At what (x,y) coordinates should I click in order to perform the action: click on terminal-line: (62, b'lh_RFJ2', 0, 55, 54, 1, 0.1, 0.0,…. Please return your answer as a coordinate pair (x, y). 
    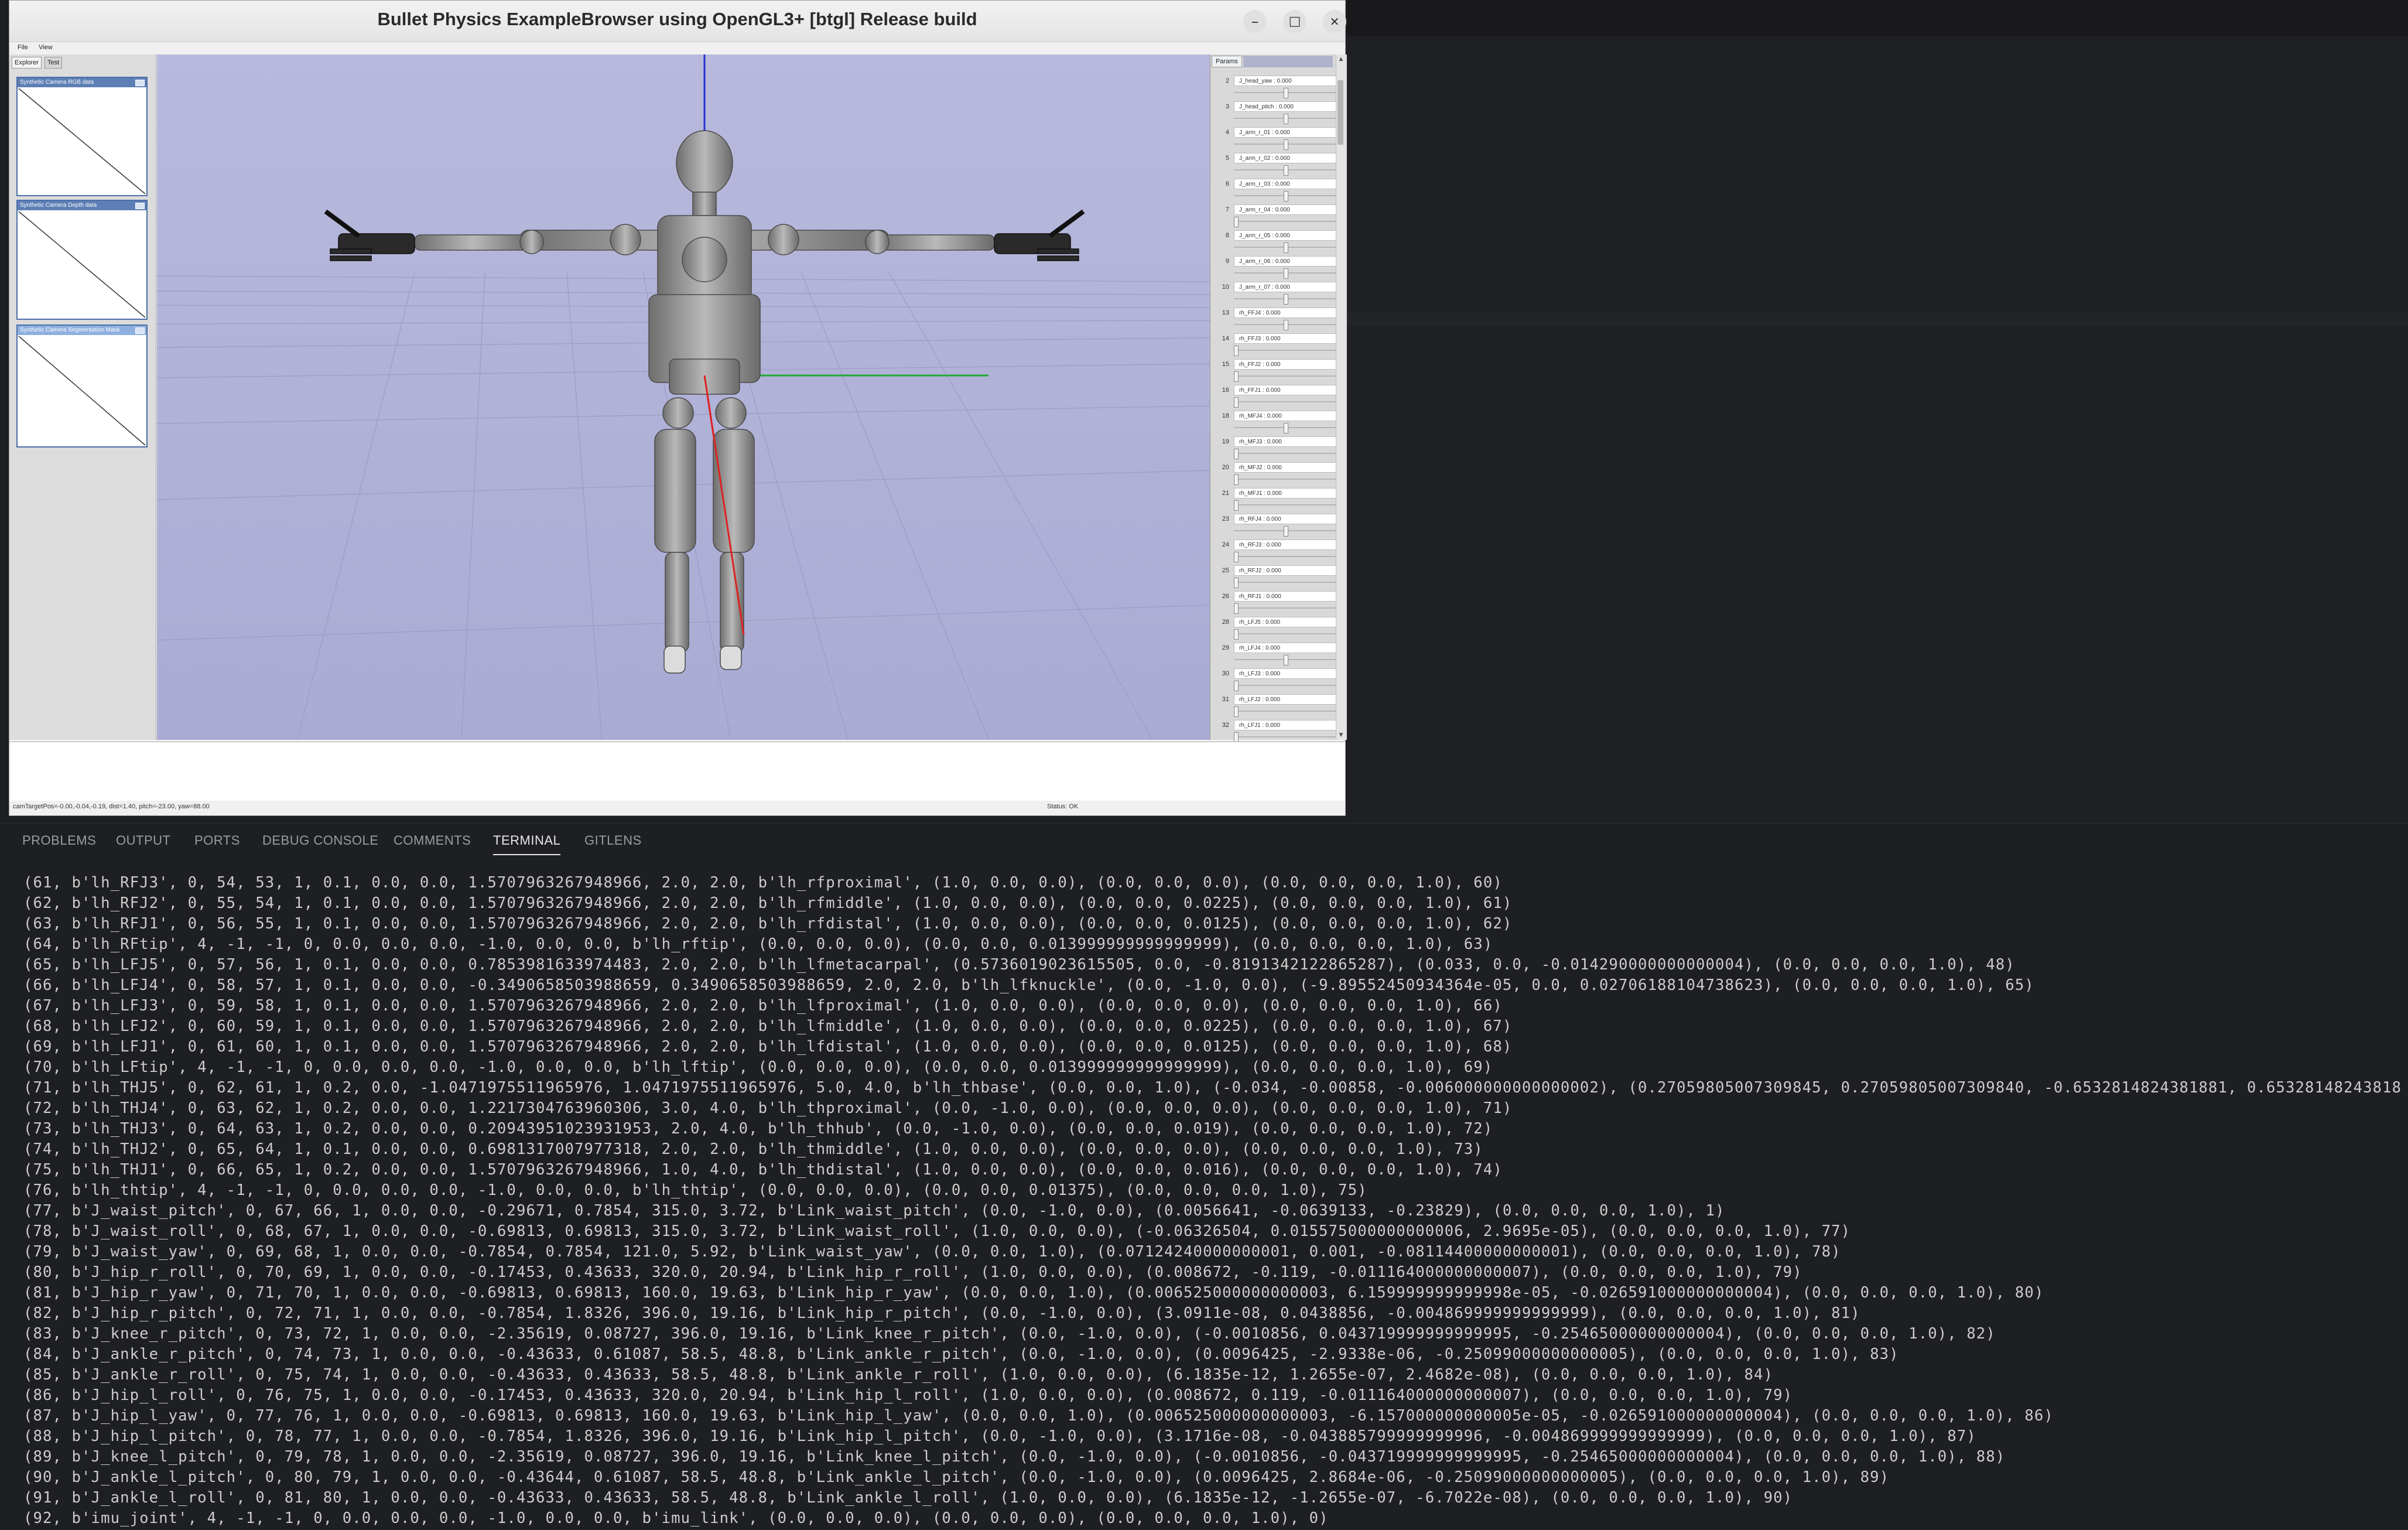
    Looking at the image, I should click on (768, 903).